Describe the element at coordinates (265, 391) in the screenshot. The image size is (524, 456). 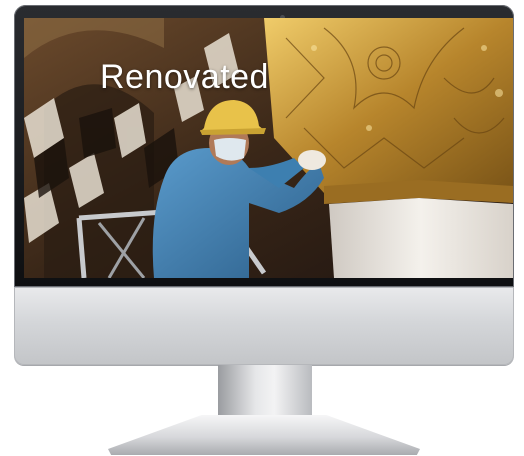
I see `monitor-stand-neck` at that location.